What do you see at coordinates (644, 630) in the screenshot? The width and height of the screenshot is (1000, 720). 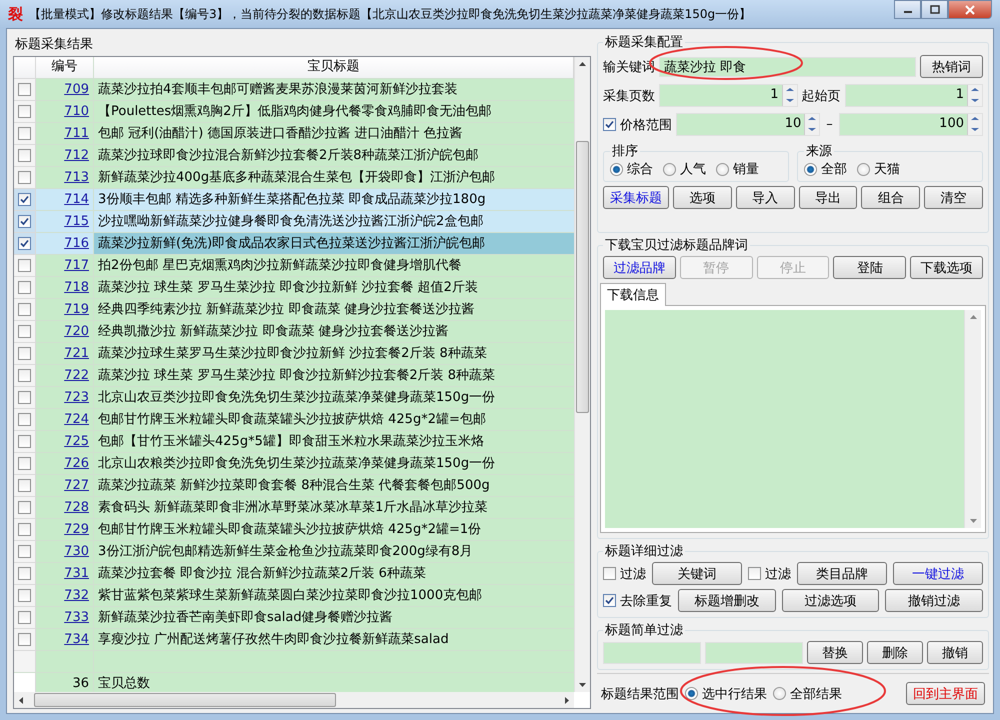 I see `group-title: 标题简单过滤` at bounding box center [644, 630].